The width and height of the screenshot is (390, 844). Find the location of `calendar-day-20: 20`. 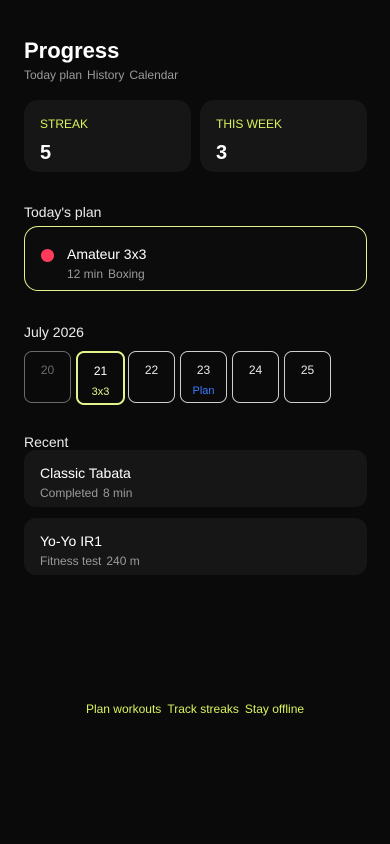

calendar-day-20: 20 is located at coordinates (47, 377).